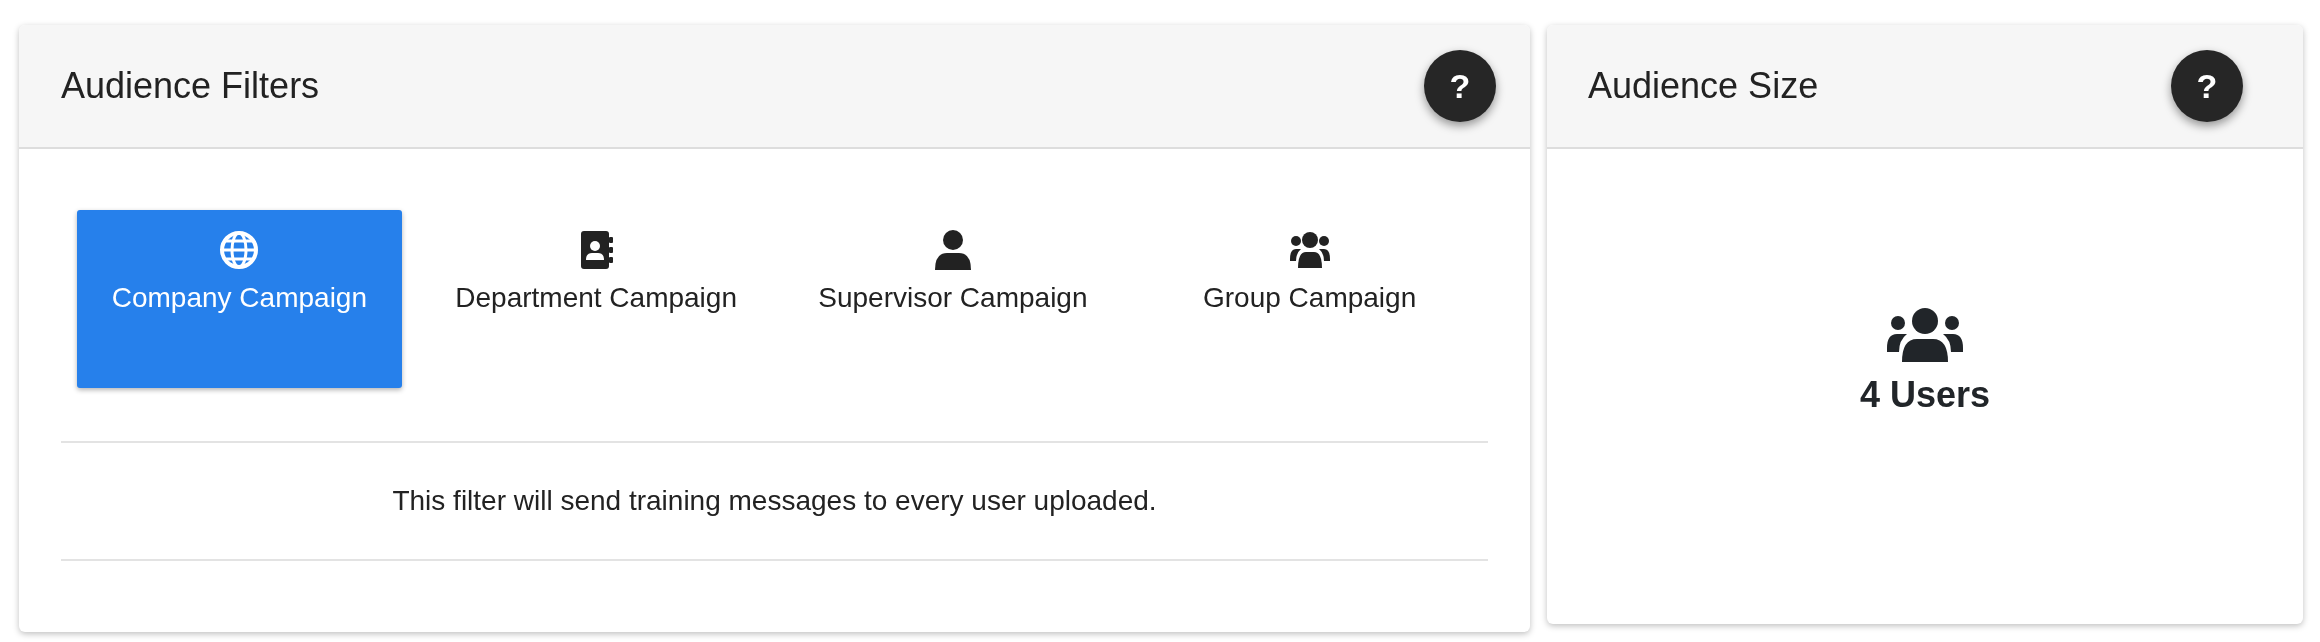  What do you see at coordinates (190, 86) in the screenshot?
I see `card-title: Audience Filters` at bounding box center [190, 86].